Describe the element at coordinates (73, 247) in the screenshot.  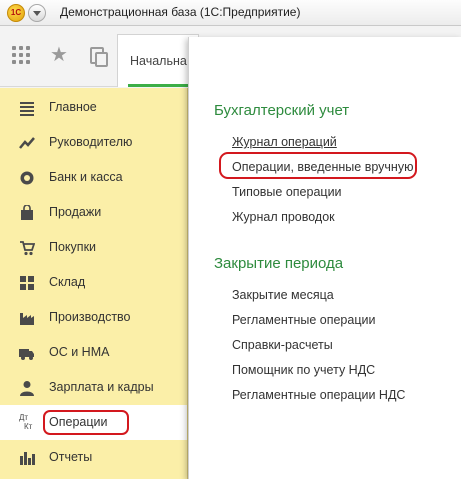
I see `sidebar-item-label: Покупки` at that location.